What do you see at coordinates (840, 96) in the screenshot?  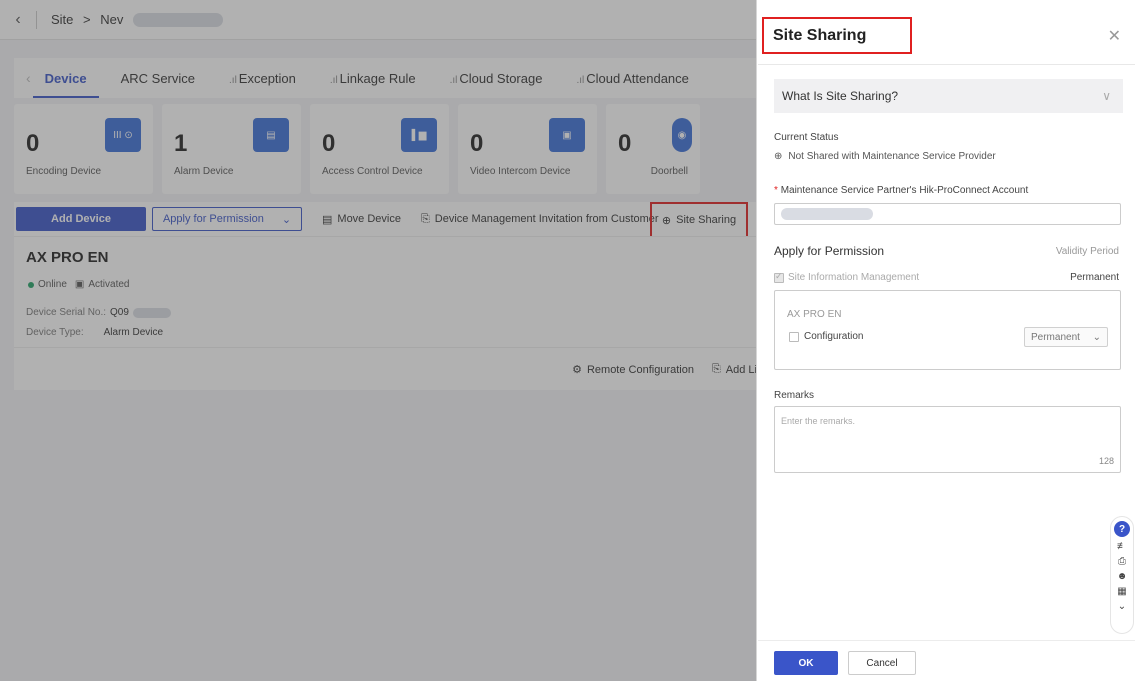 I see `what-is-label: What Is Site Sharing?` at bounding box center [840, 96].